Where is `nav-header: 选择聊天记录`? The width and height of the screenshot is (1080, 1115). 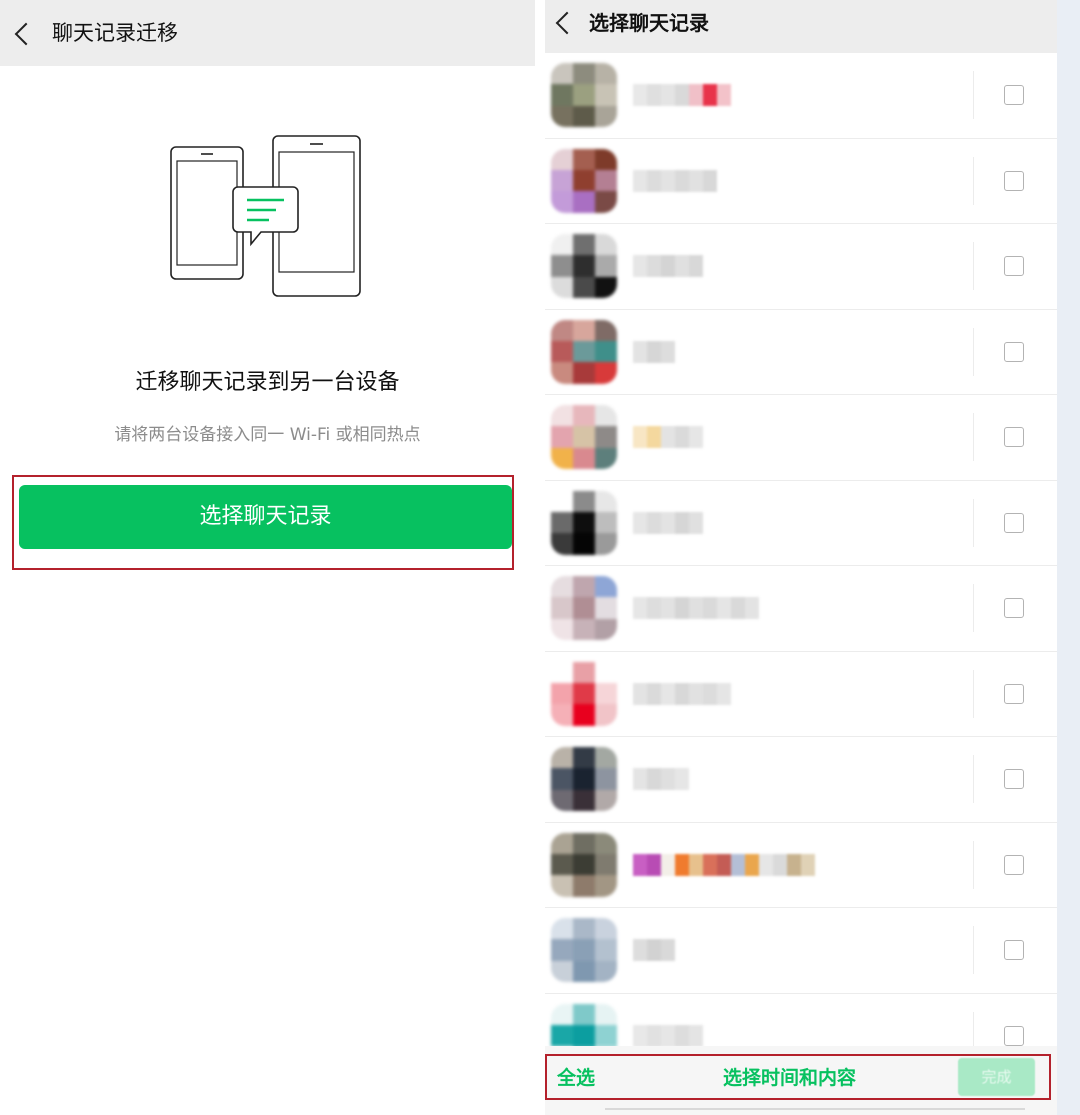
nav-header: 选择聊天记录 is located at coordinates (801, 26).